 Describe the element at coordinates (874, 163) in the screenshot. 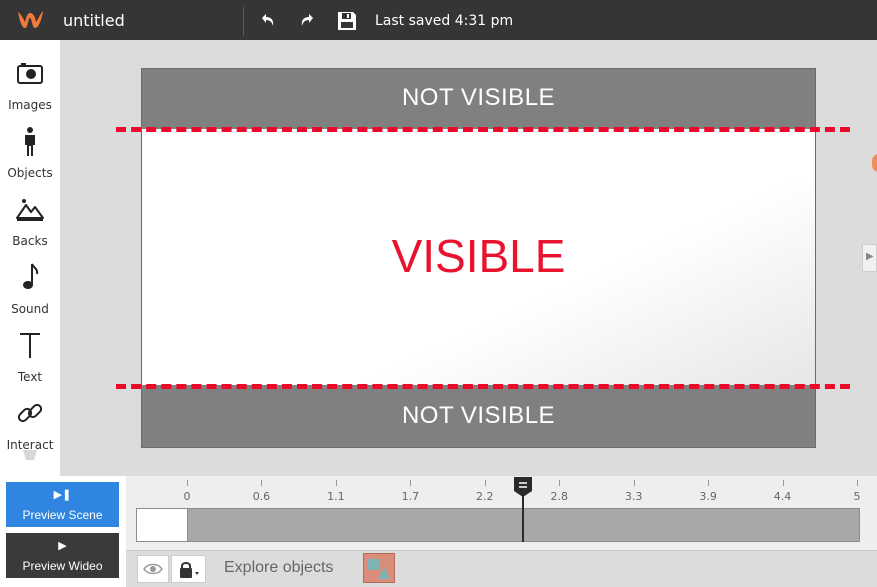

I see `side-panel-indicator` at that location.